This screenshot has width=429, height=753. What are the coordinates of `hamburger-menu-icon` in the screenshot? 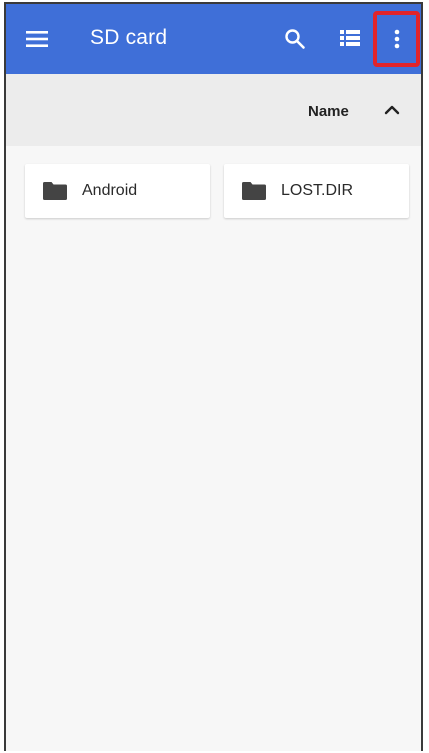 It's located at (37, 39).